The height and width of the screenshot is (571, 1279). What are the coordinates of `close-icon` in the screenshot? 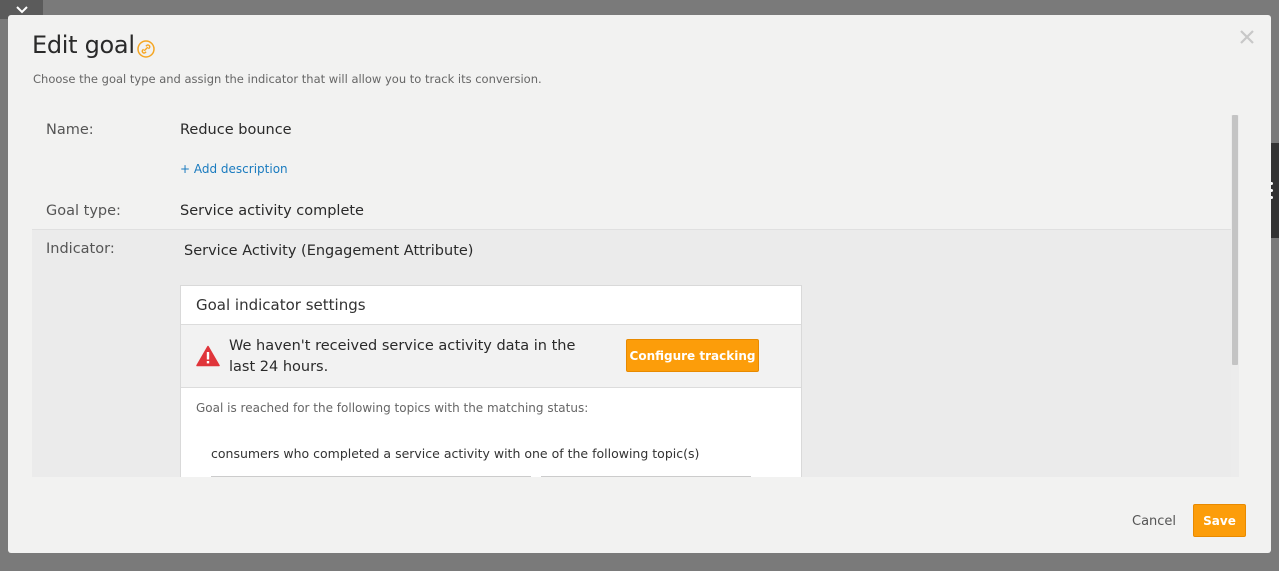 It's located at (1247, 37).